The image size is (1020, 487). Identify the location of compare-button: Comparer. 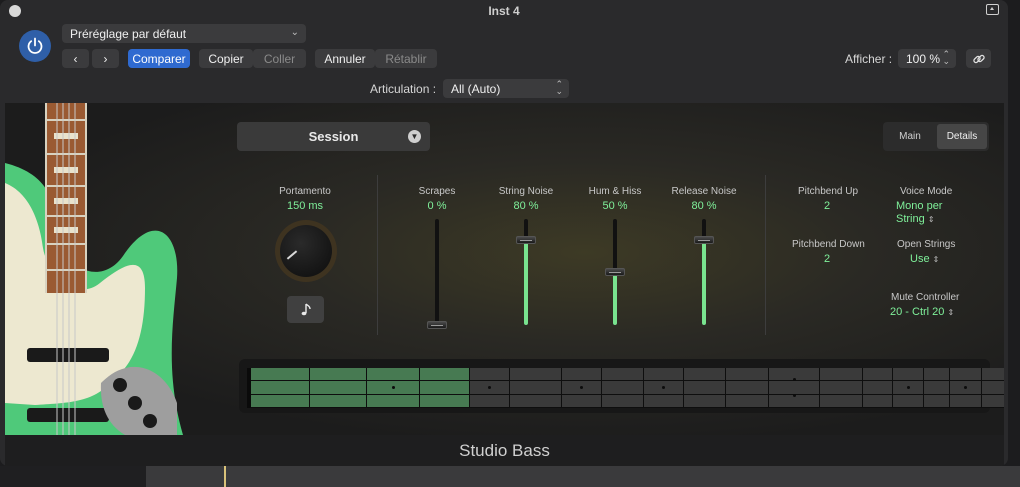
(159, 58).